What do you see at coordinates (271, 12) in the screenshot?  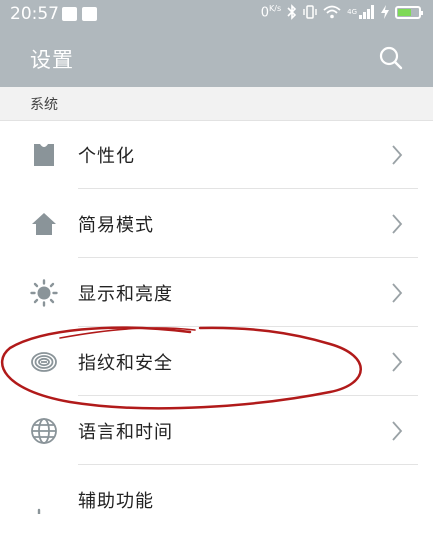 I see `network-speed: 0K/s` at bounding box center [271, 12].